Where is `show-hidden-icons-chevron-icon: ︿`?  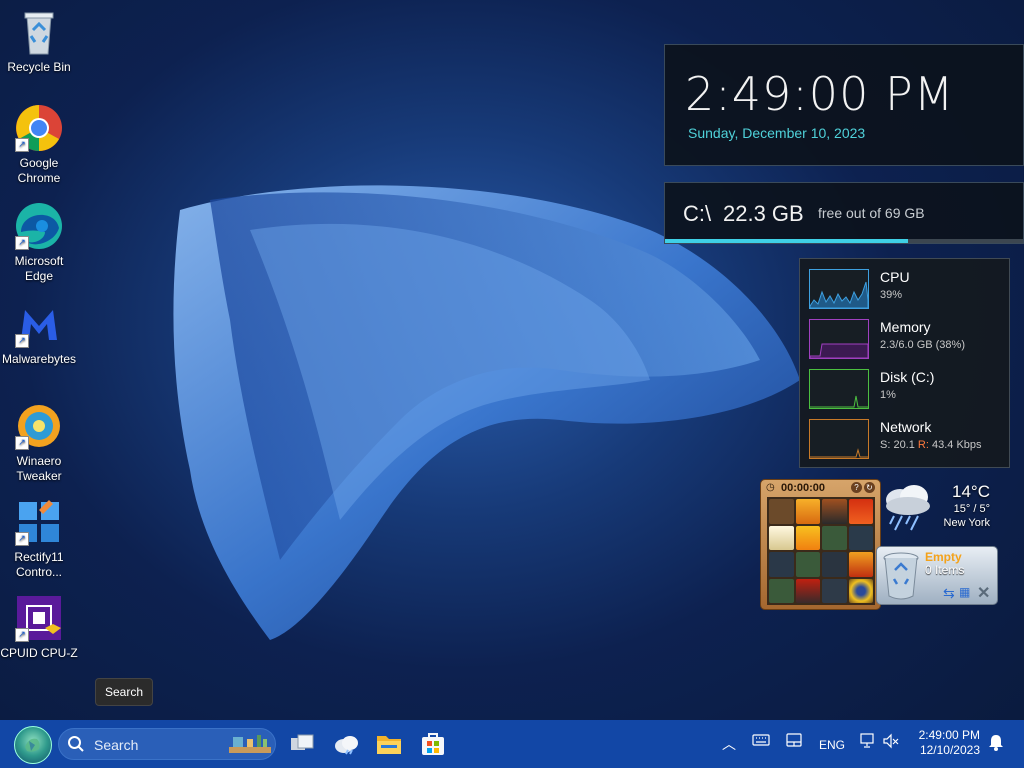
show-hidden-icons-chevron-icon: ︿ is located at coordinates (729, 744).